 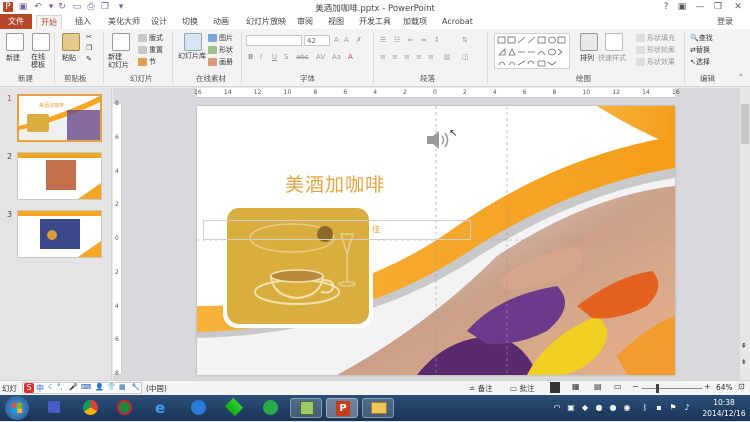 What do you see at coordinates (618, 386) in the screenshot?
I see `slideshow-view-icon: ▭` at bounding box center [618, 386].